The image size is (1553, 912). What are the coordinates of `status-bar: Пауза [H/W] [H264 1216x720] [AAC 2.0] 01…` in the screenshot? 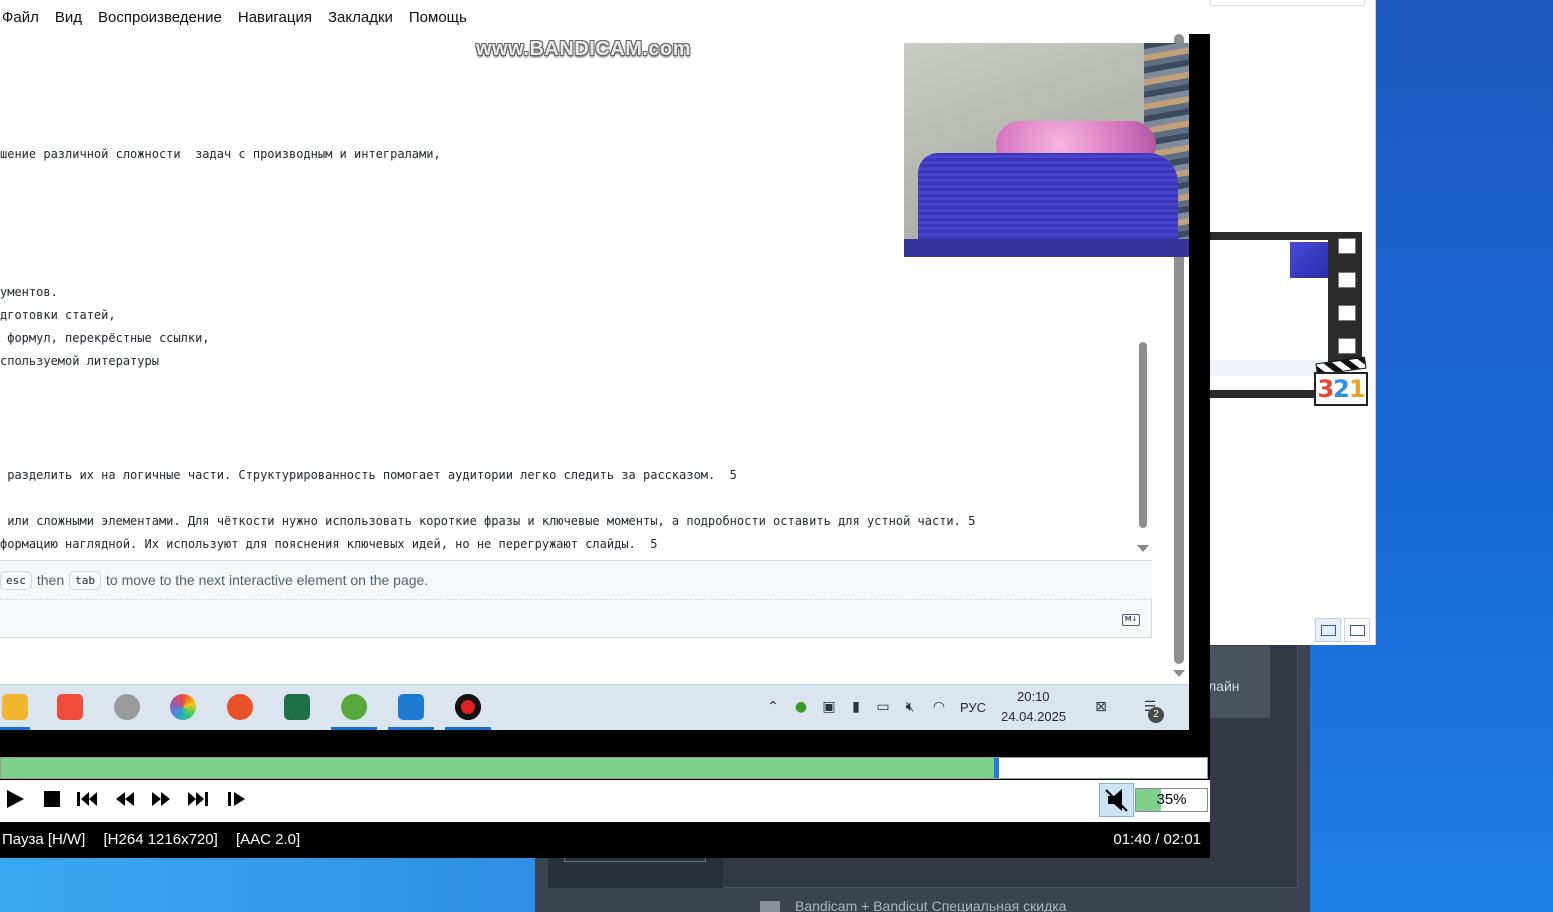 It's located at (605, 840).